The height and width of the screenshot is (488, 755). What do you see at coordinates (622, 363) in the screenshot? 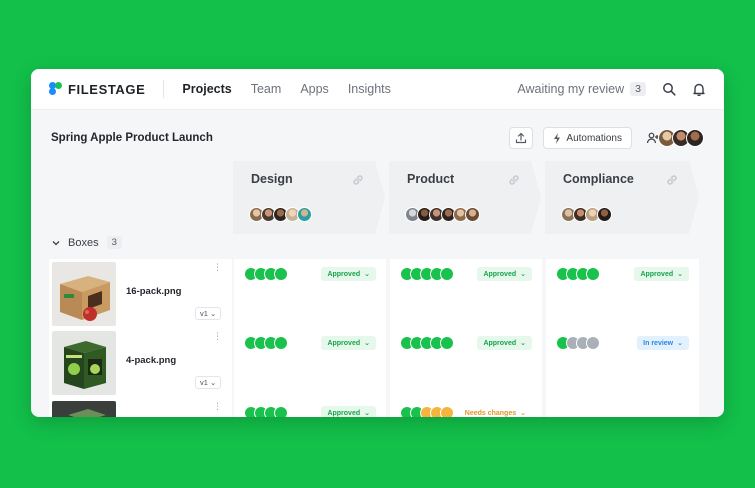
I see `review-cell-compliance: In review ⌄` at bounding box center [622, 363].